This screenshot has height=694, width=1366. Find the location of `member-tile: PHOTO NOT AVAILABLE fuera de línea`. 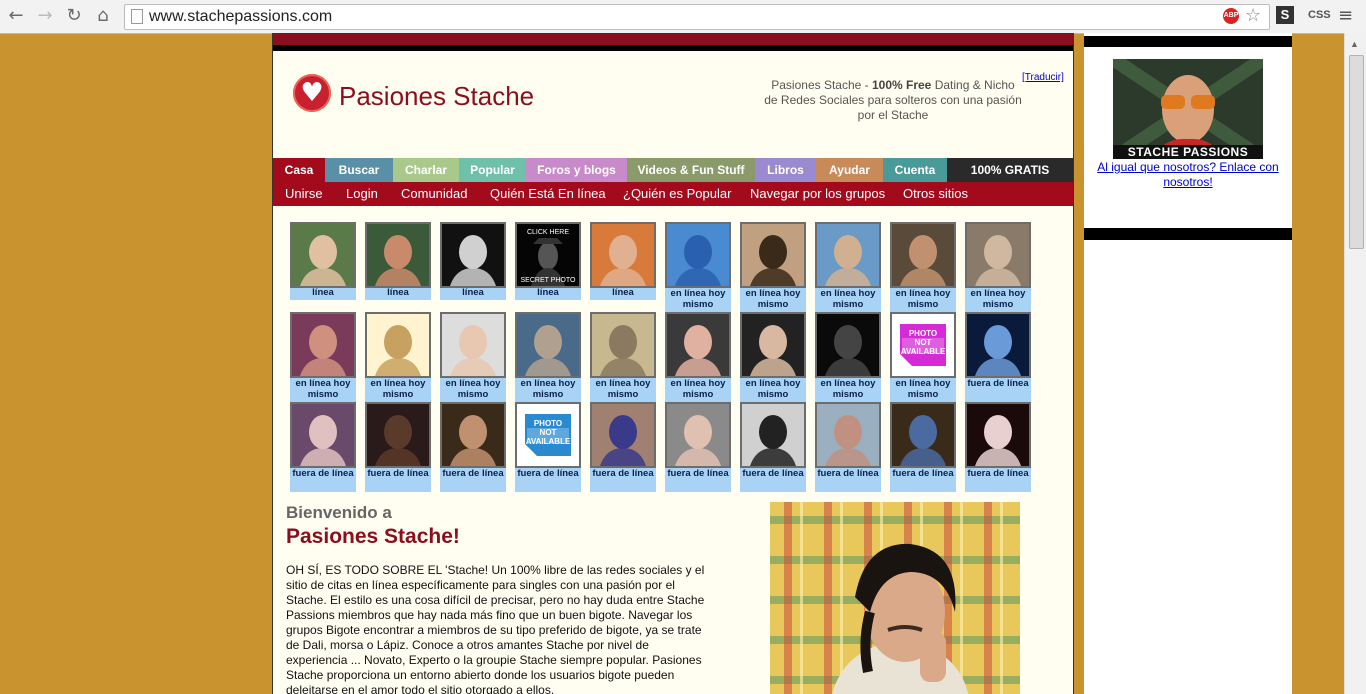

member-tile: PHOTO NOT AVAILABLE fuera de línea is located at coordinates (548, 447).